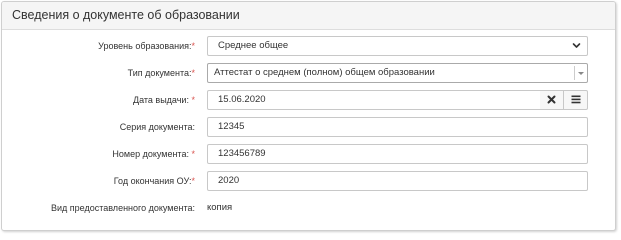 The width and height of the screenshot is (621, 240). I want to click on series-input: 12345, so click(397, 127).